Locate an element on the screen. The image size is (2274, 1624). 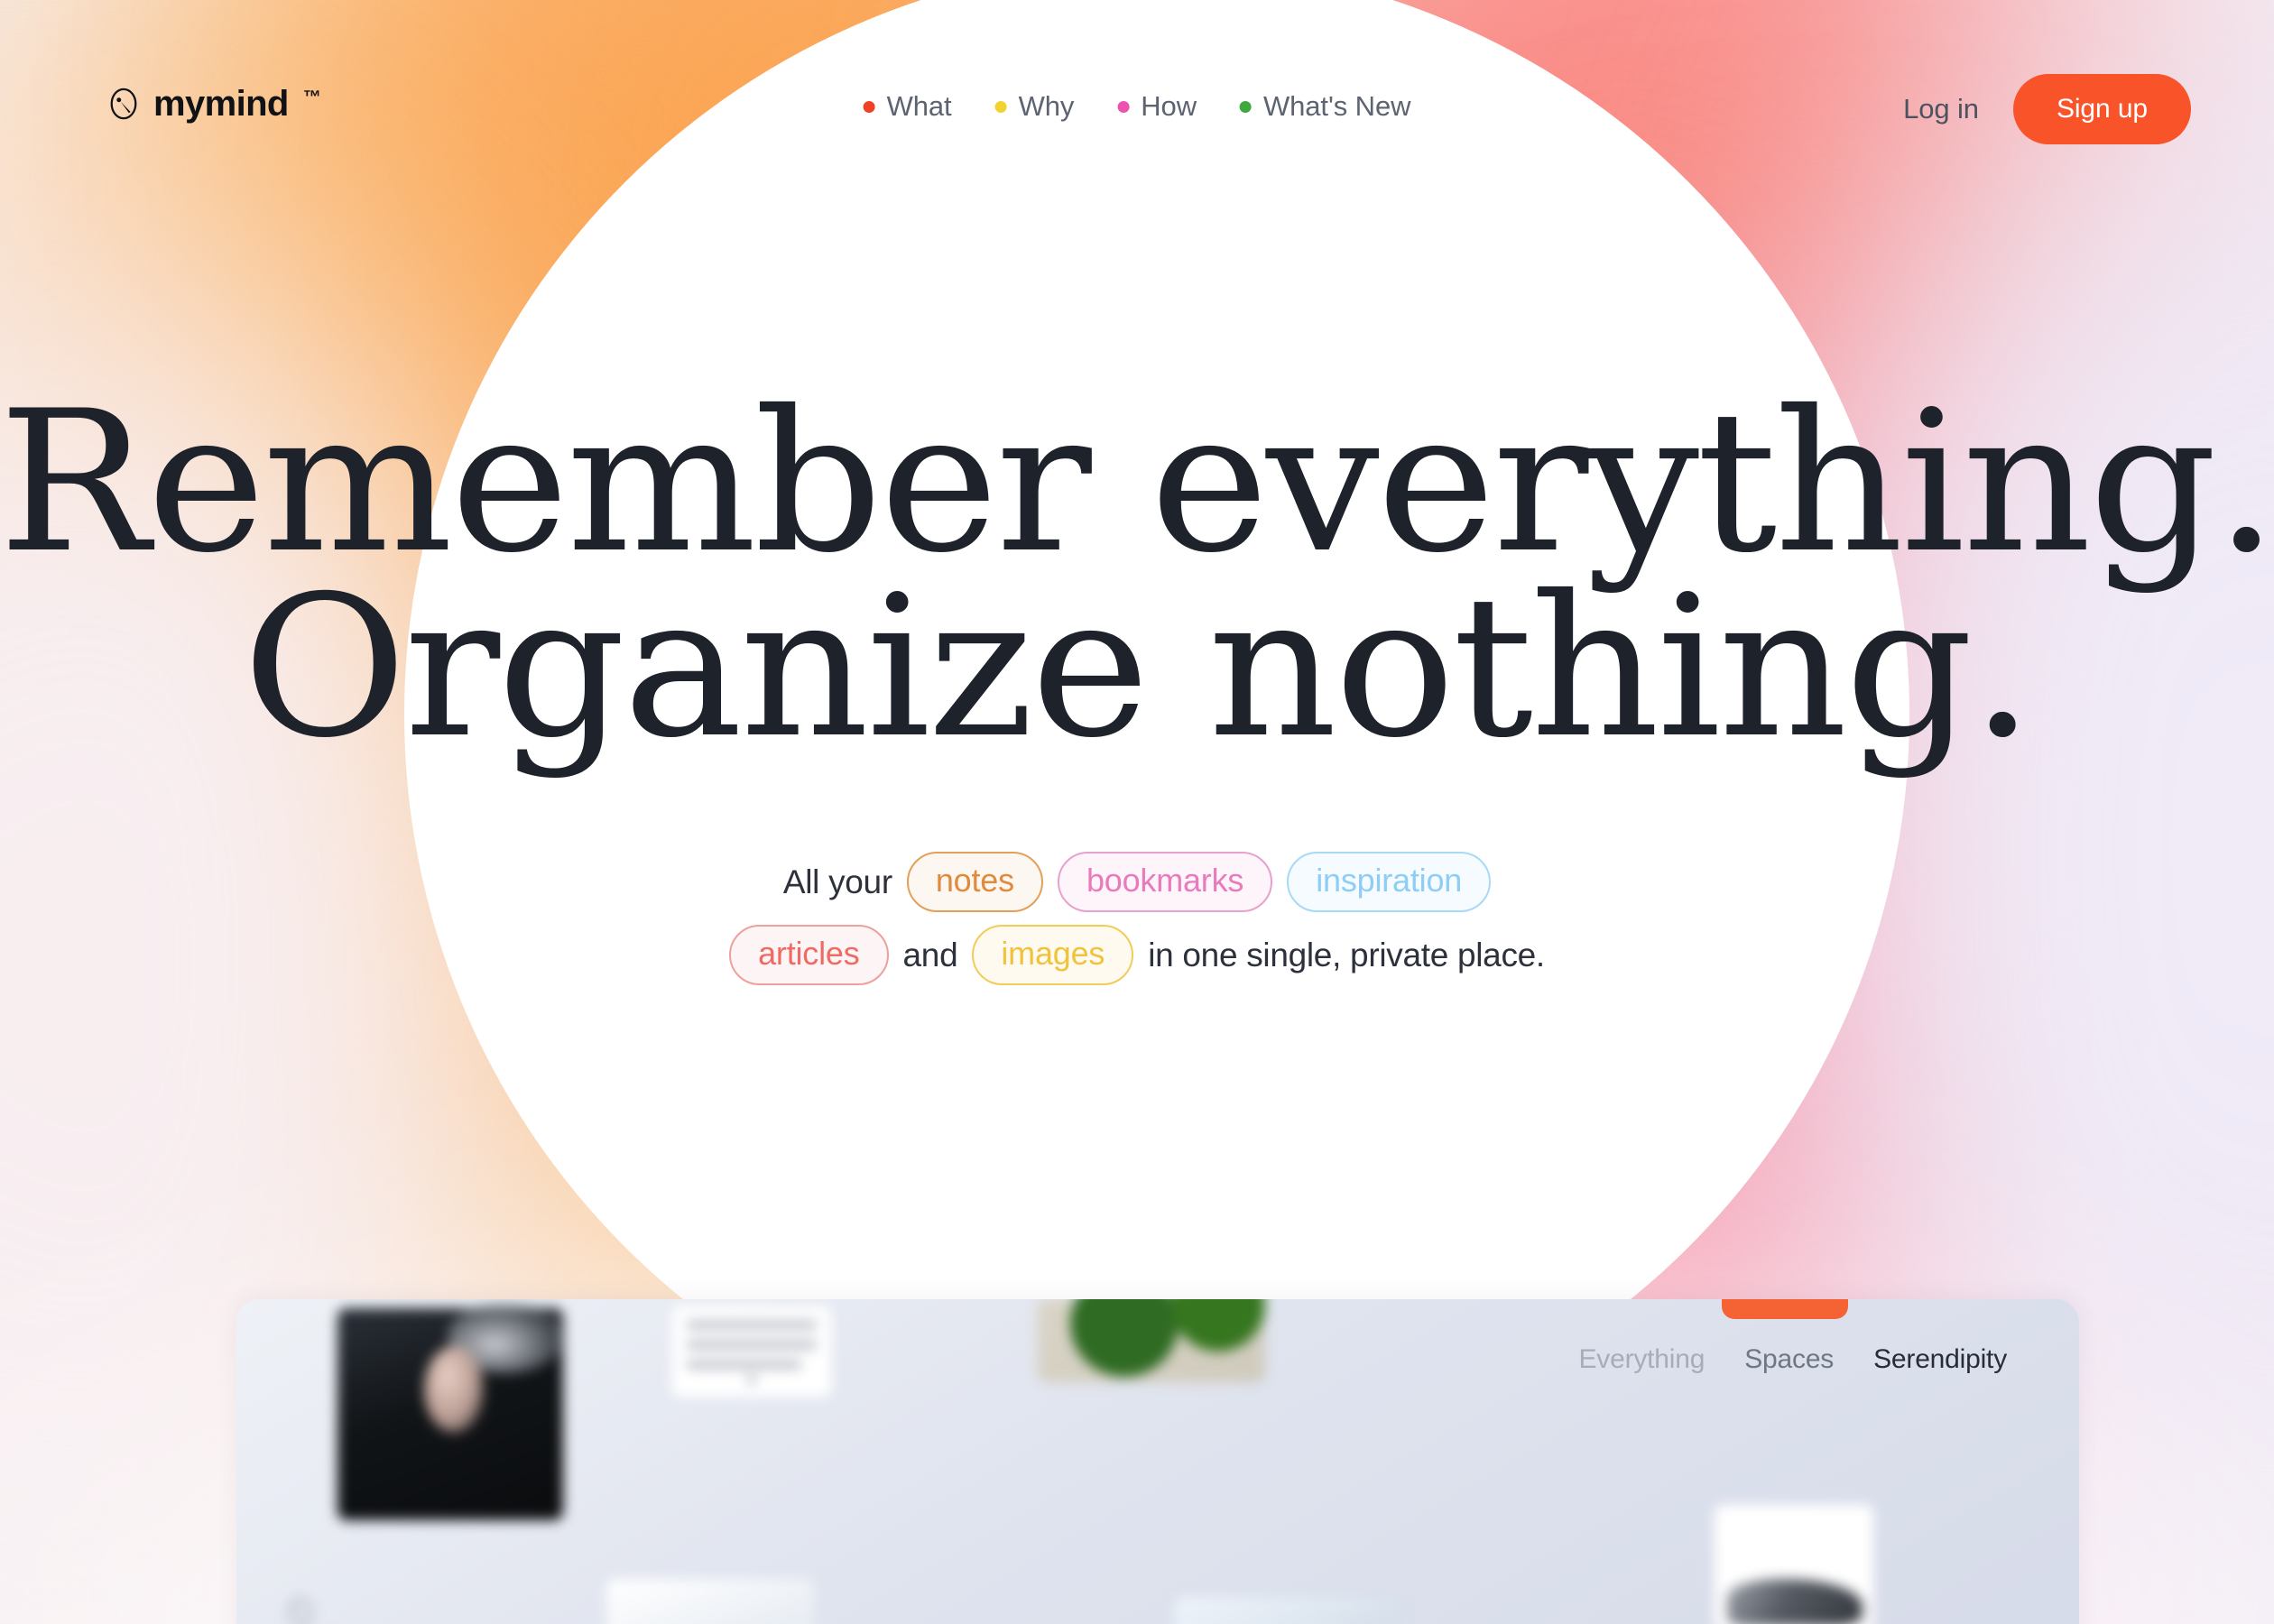
nav-item-label: What is located at coordinates (919, 106).